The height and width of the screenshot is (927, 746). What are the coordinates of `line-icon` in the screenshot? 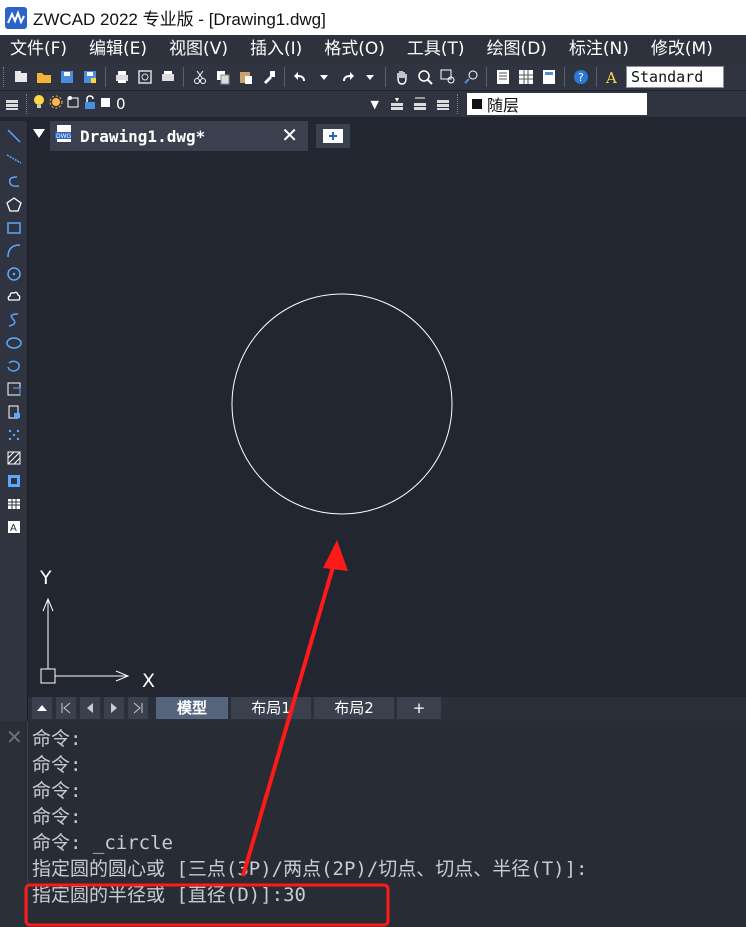 It's located at (14, 135).